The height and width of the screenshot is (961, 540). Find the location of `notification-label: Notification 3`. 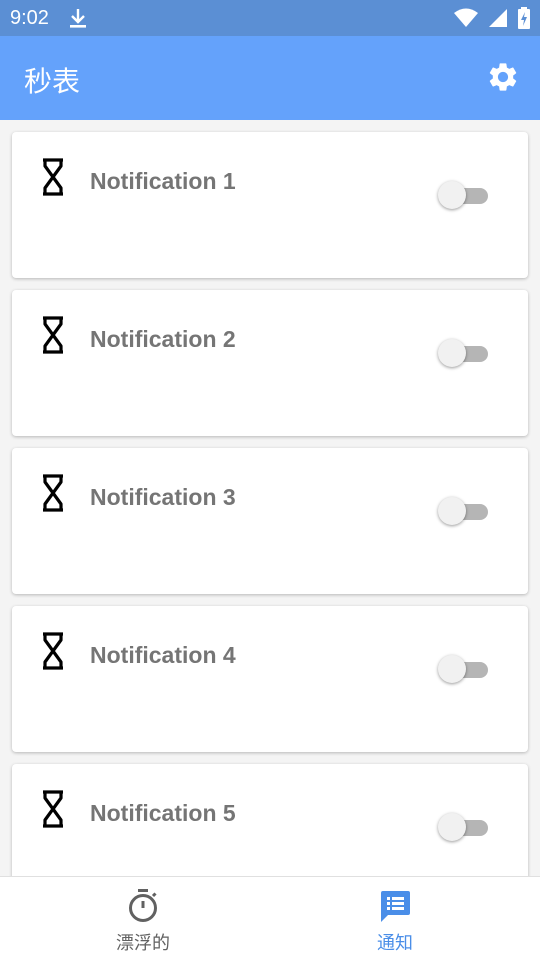

notification-label: Notification 3 is located at coordinates (163, 497).